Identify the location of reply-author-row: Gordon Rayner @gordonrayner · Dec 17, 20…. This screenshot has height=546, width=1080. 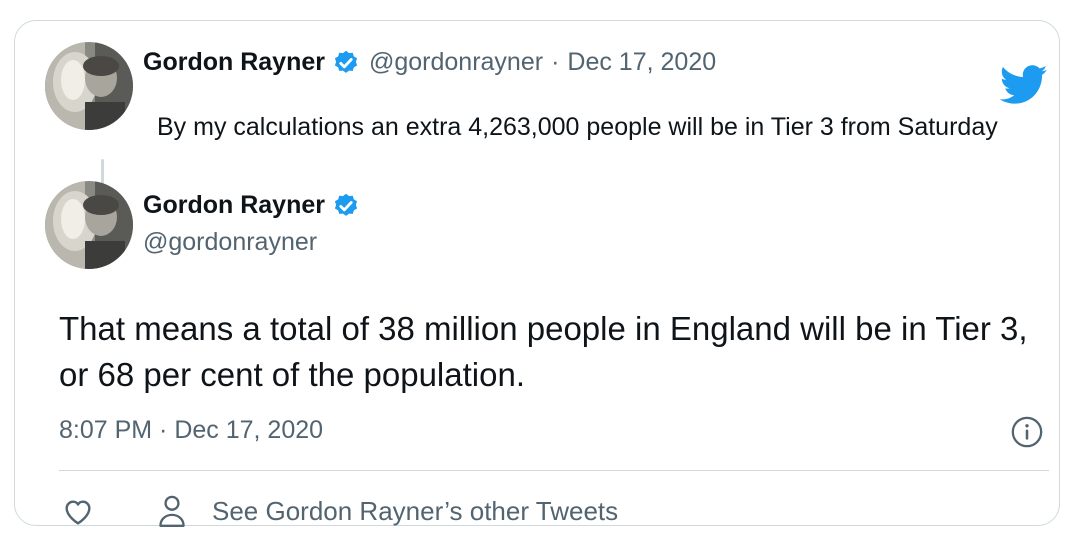
(429, 62).